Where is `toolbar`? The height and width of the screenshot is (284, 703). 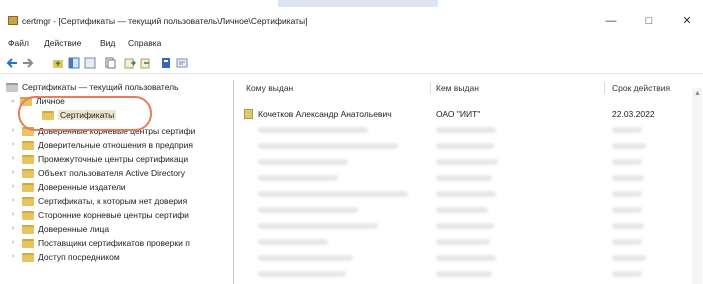
toolbar is located at coordinates (351, 63).